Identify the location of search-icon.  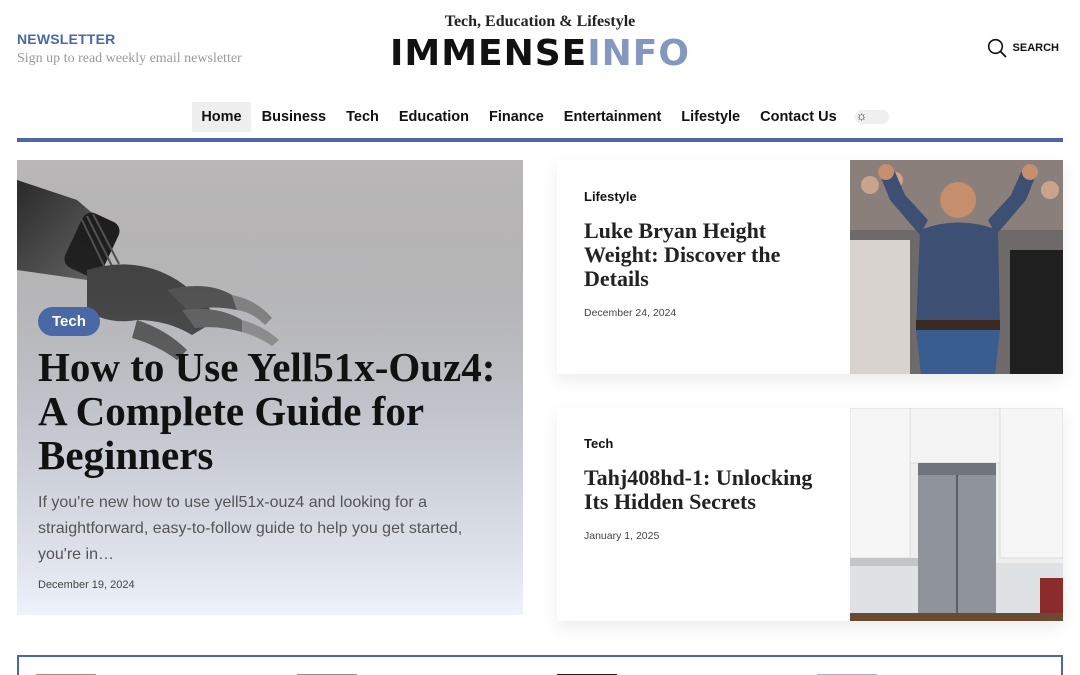
(996, 48).